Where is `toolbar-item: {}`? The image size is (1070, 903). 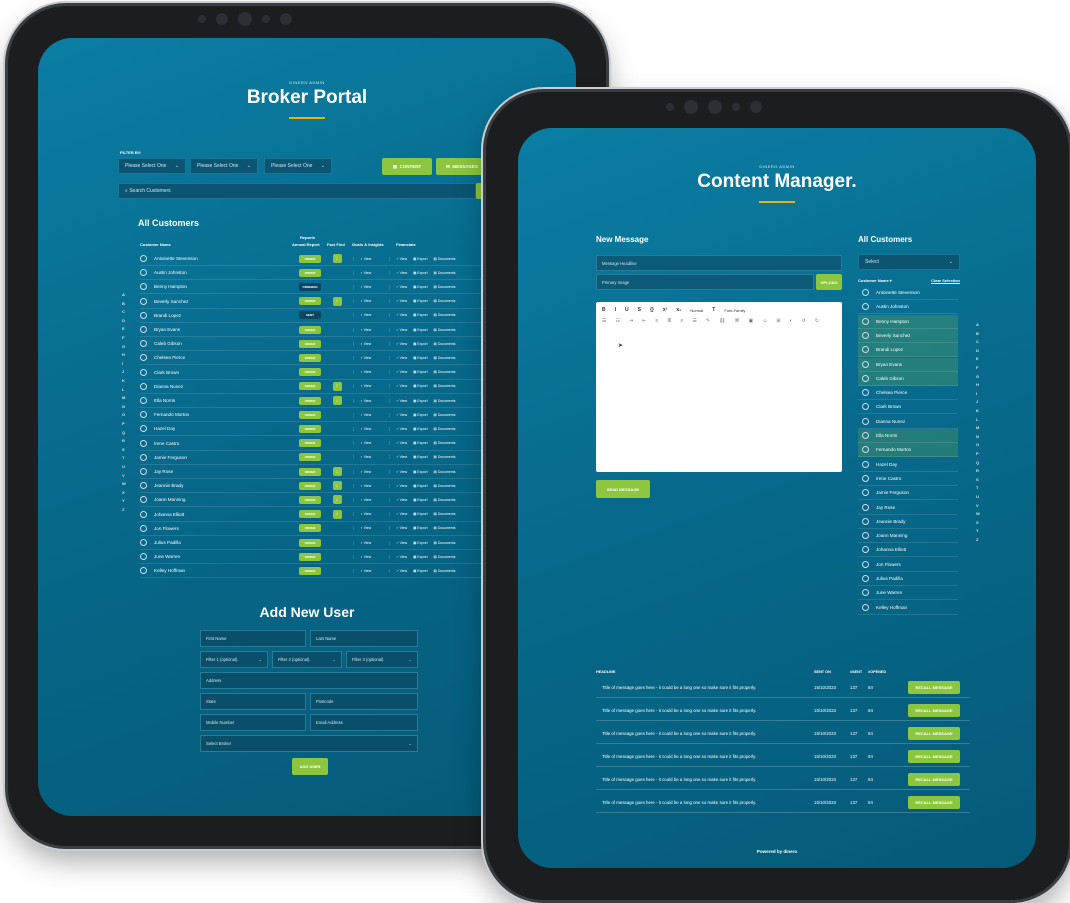
toolbar-item: {} is located at coordinates (652, 310).